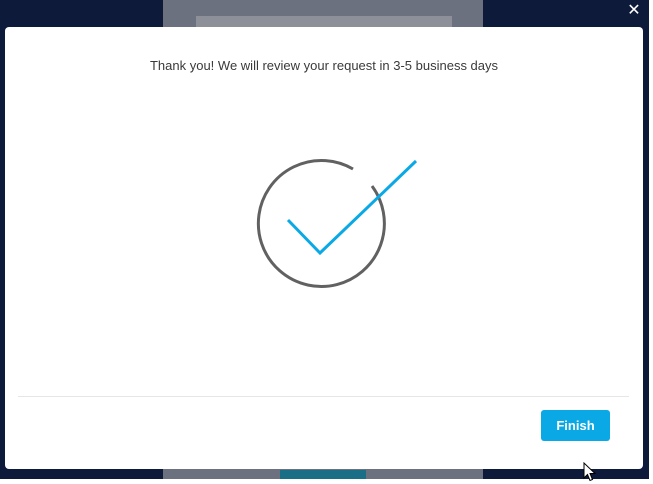  I want to click on checkmark-circle, so click(321, 223).